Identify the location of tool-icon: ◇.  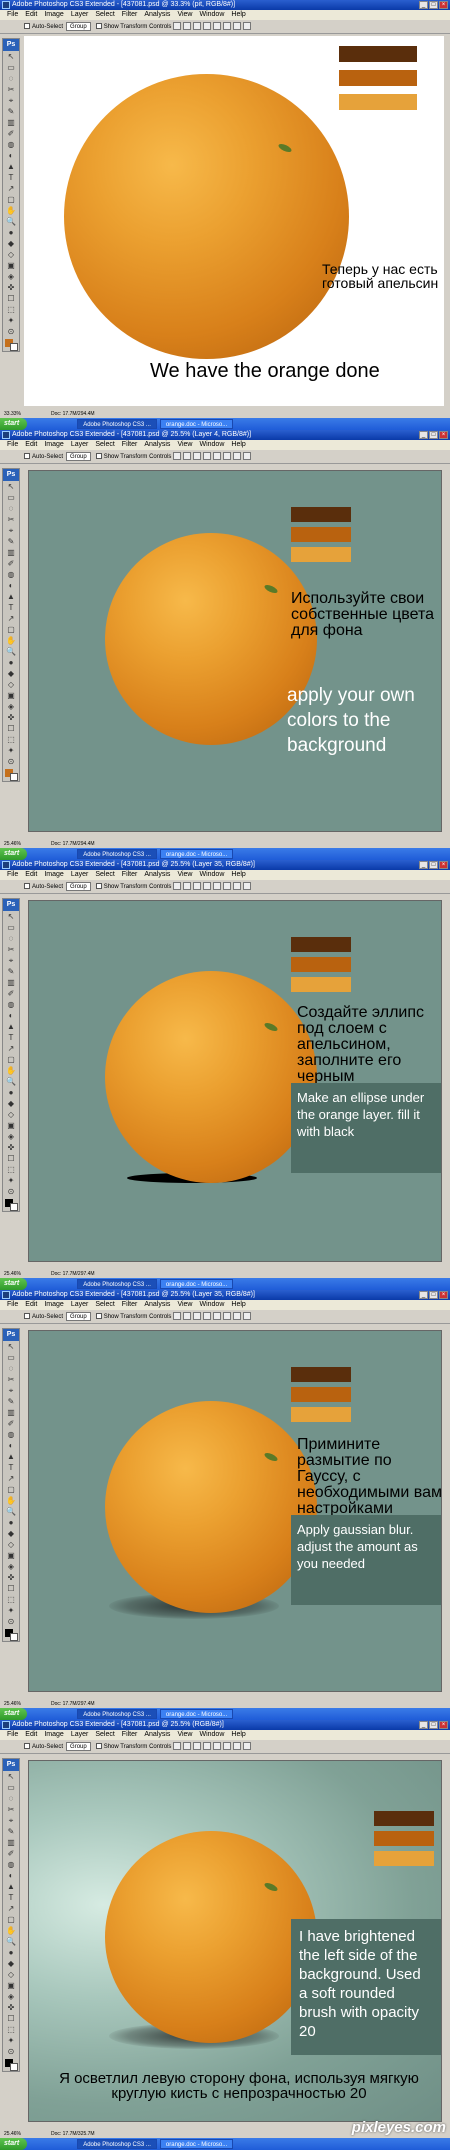
(11, 1545).